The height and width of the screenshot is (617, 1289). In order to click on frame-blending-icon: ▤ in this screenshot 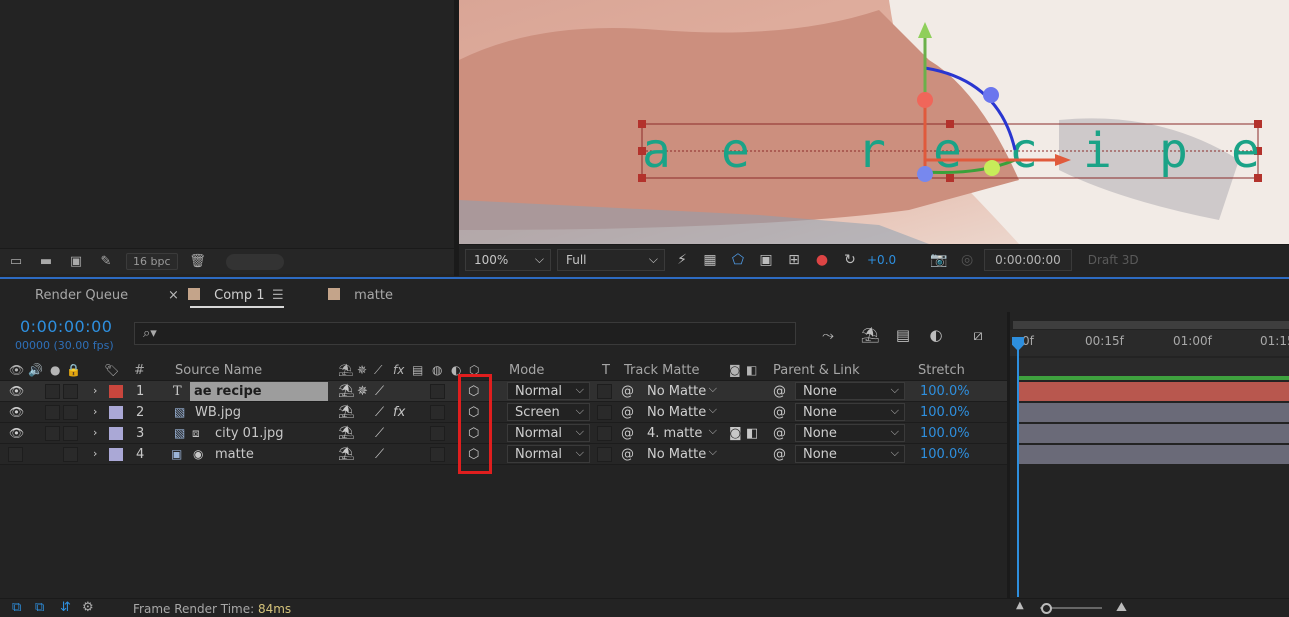, I will do `click(903, 335)`.